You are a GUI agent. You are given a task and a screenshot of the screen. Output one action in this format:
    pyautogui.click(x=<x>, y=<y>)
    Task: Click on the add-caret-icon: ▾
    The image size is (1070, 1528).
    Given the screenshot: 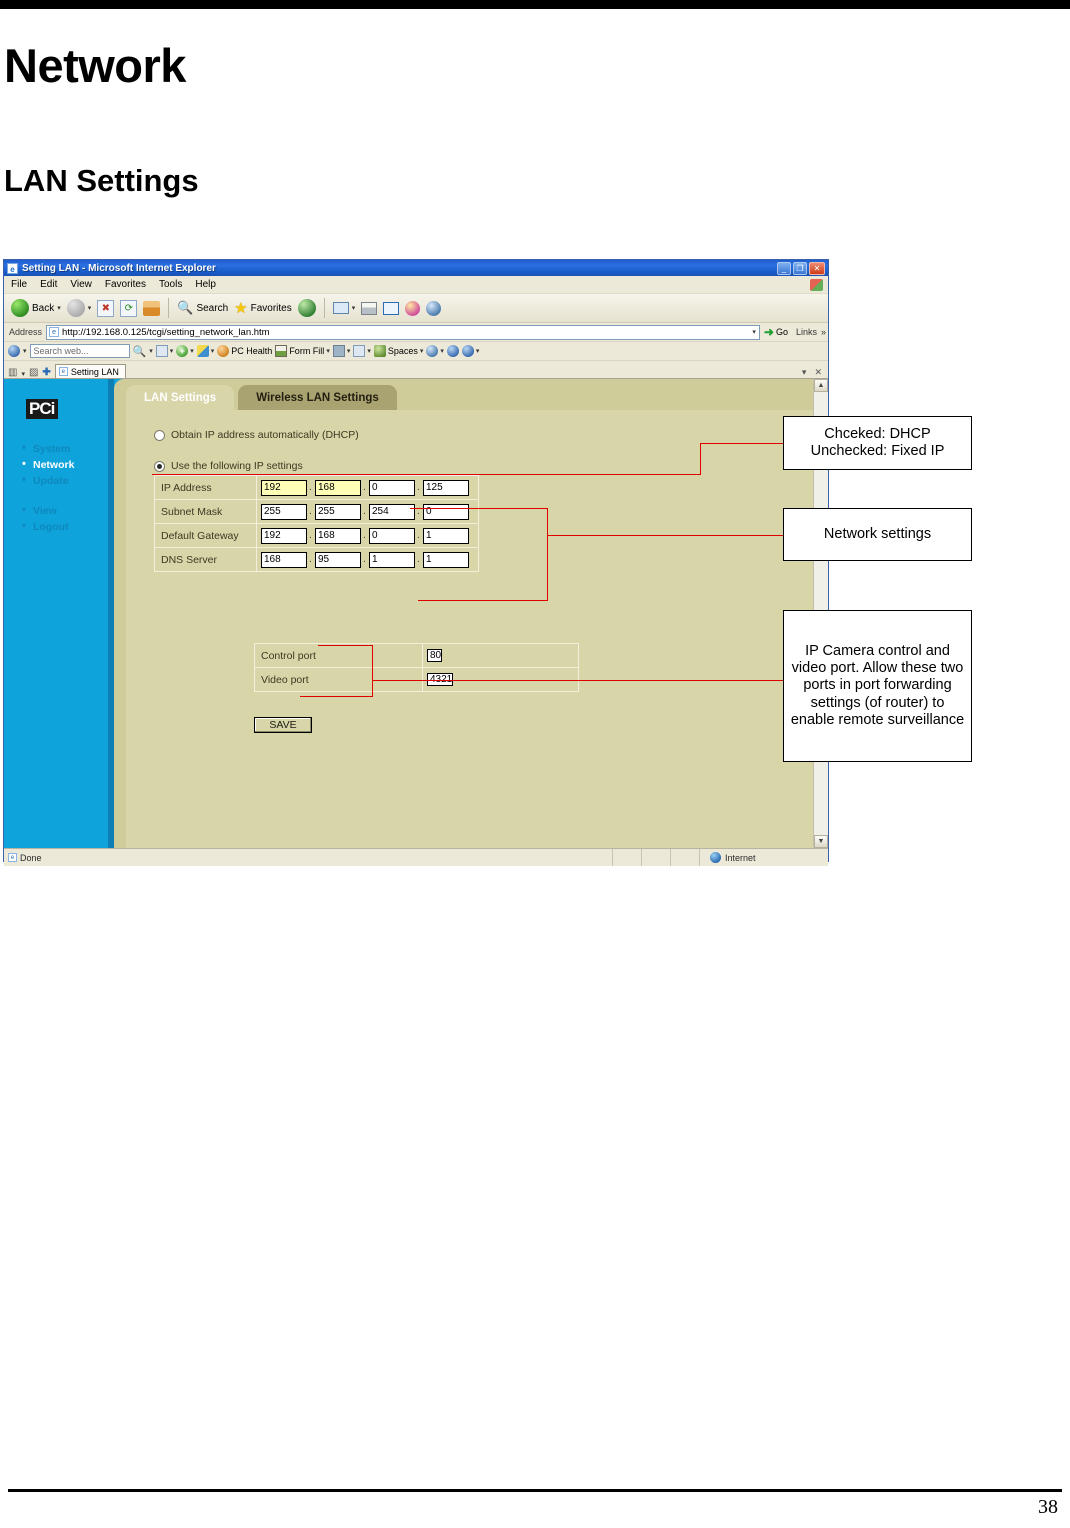 What is the action you would take?
    pyautogui.click(x=192, y=351)
    